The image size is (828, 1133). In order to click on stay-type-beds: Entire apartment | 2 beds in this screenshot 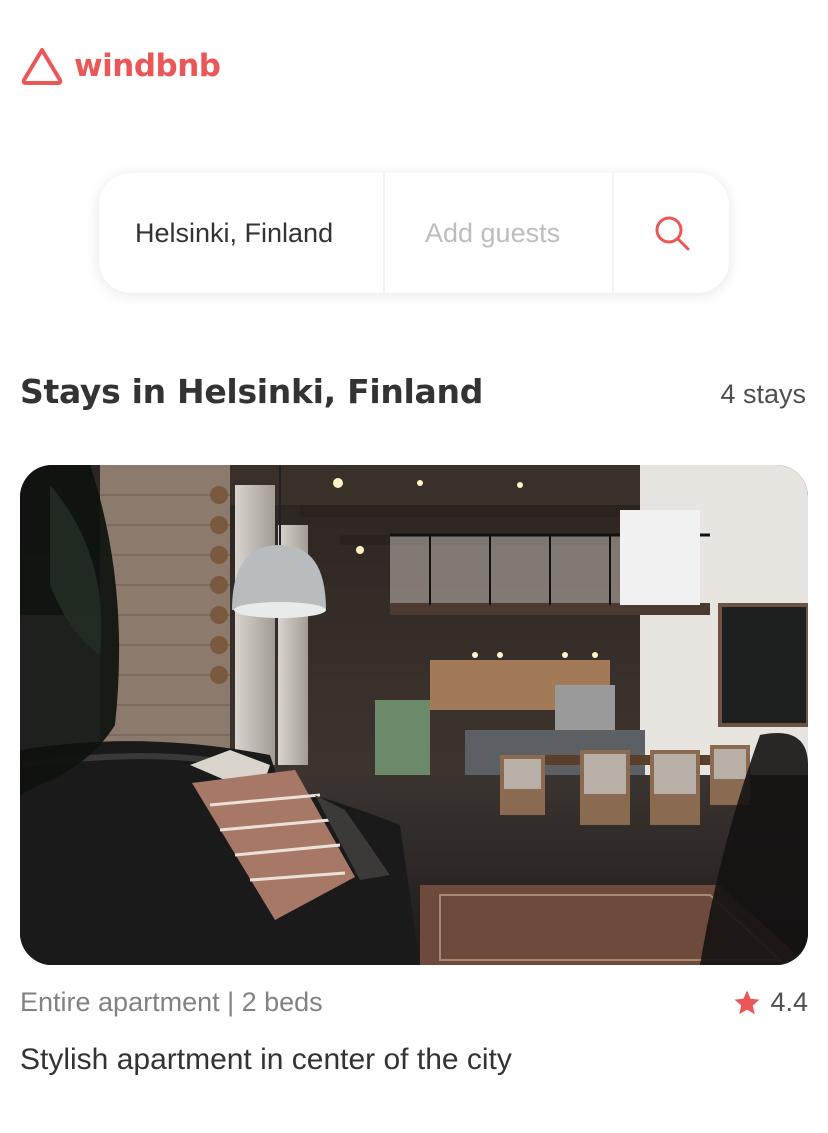, I will do `click(171, 1002)`.